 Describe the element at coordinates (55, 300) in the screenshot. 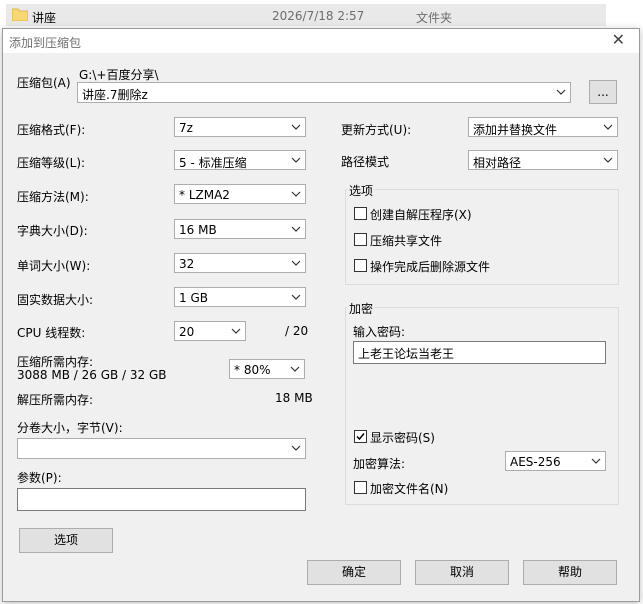

I see `solid-label: 固实数据大小:` at that location.